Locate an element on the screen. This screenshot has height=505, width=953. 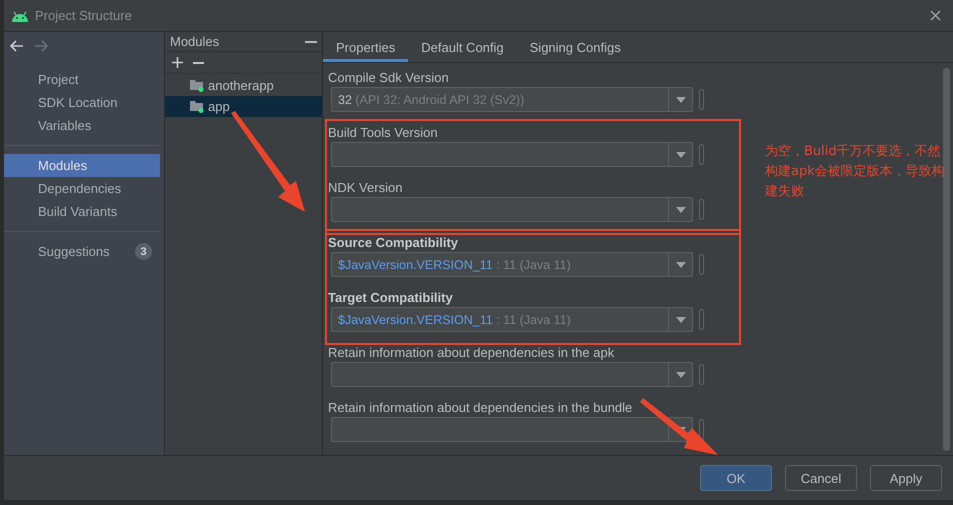
sidebar-item: Build Variants is located at coordinates (82, 211).